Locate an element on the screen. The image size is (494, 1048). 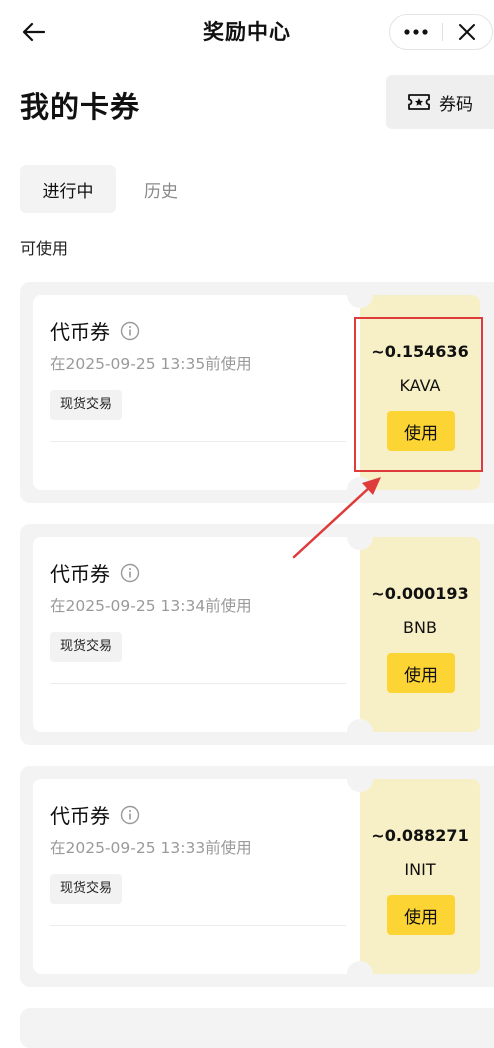
coupon-amount: ~0.000193 is located at coordinates (420, 593).